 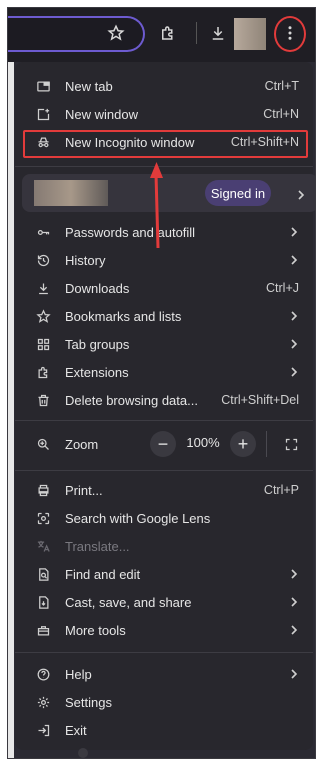 What do you see at coordinates (164, 260) in the screenshot?
I see `menu-item-history: History` at bounding box center [164, 260].